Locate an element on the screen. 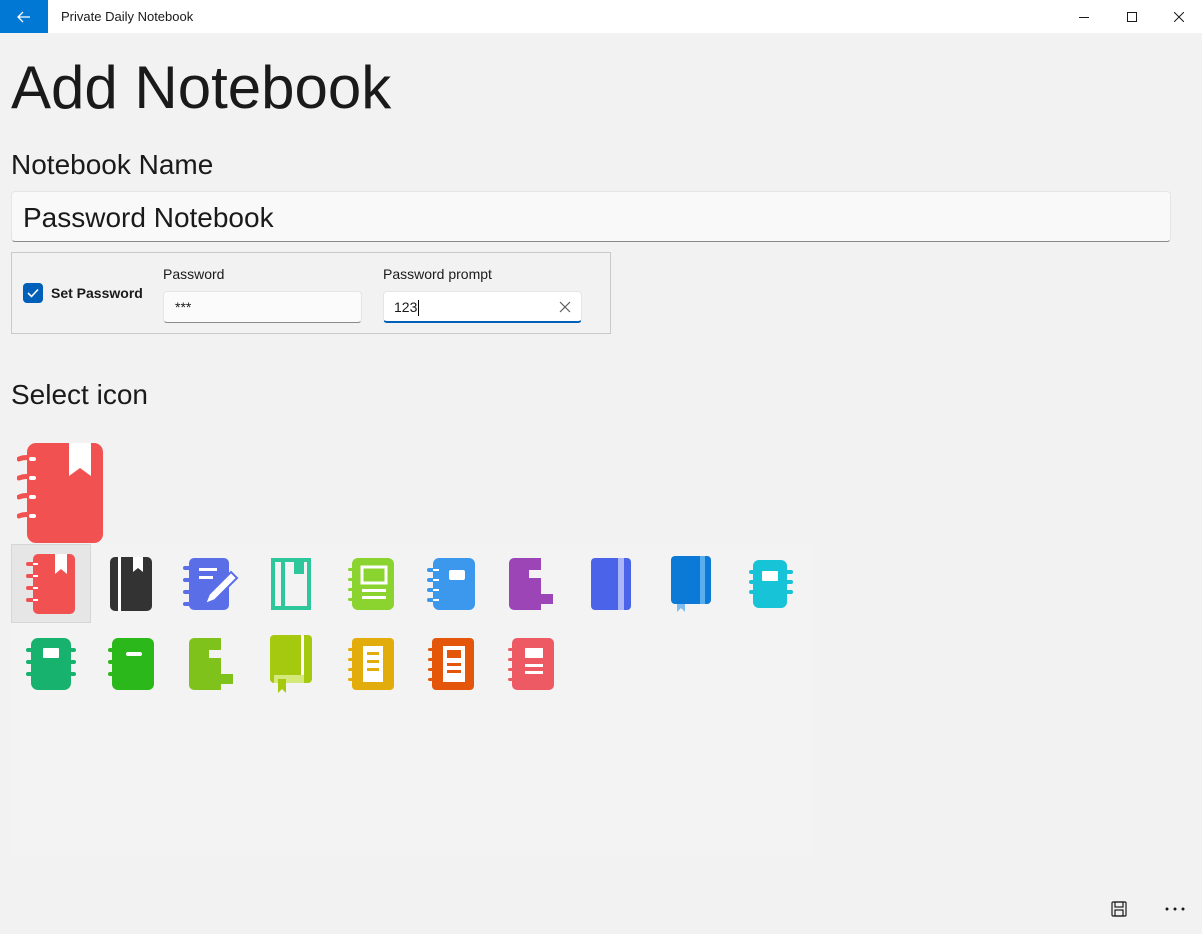  green-notebook-icon is located at coordinates (51, 663).